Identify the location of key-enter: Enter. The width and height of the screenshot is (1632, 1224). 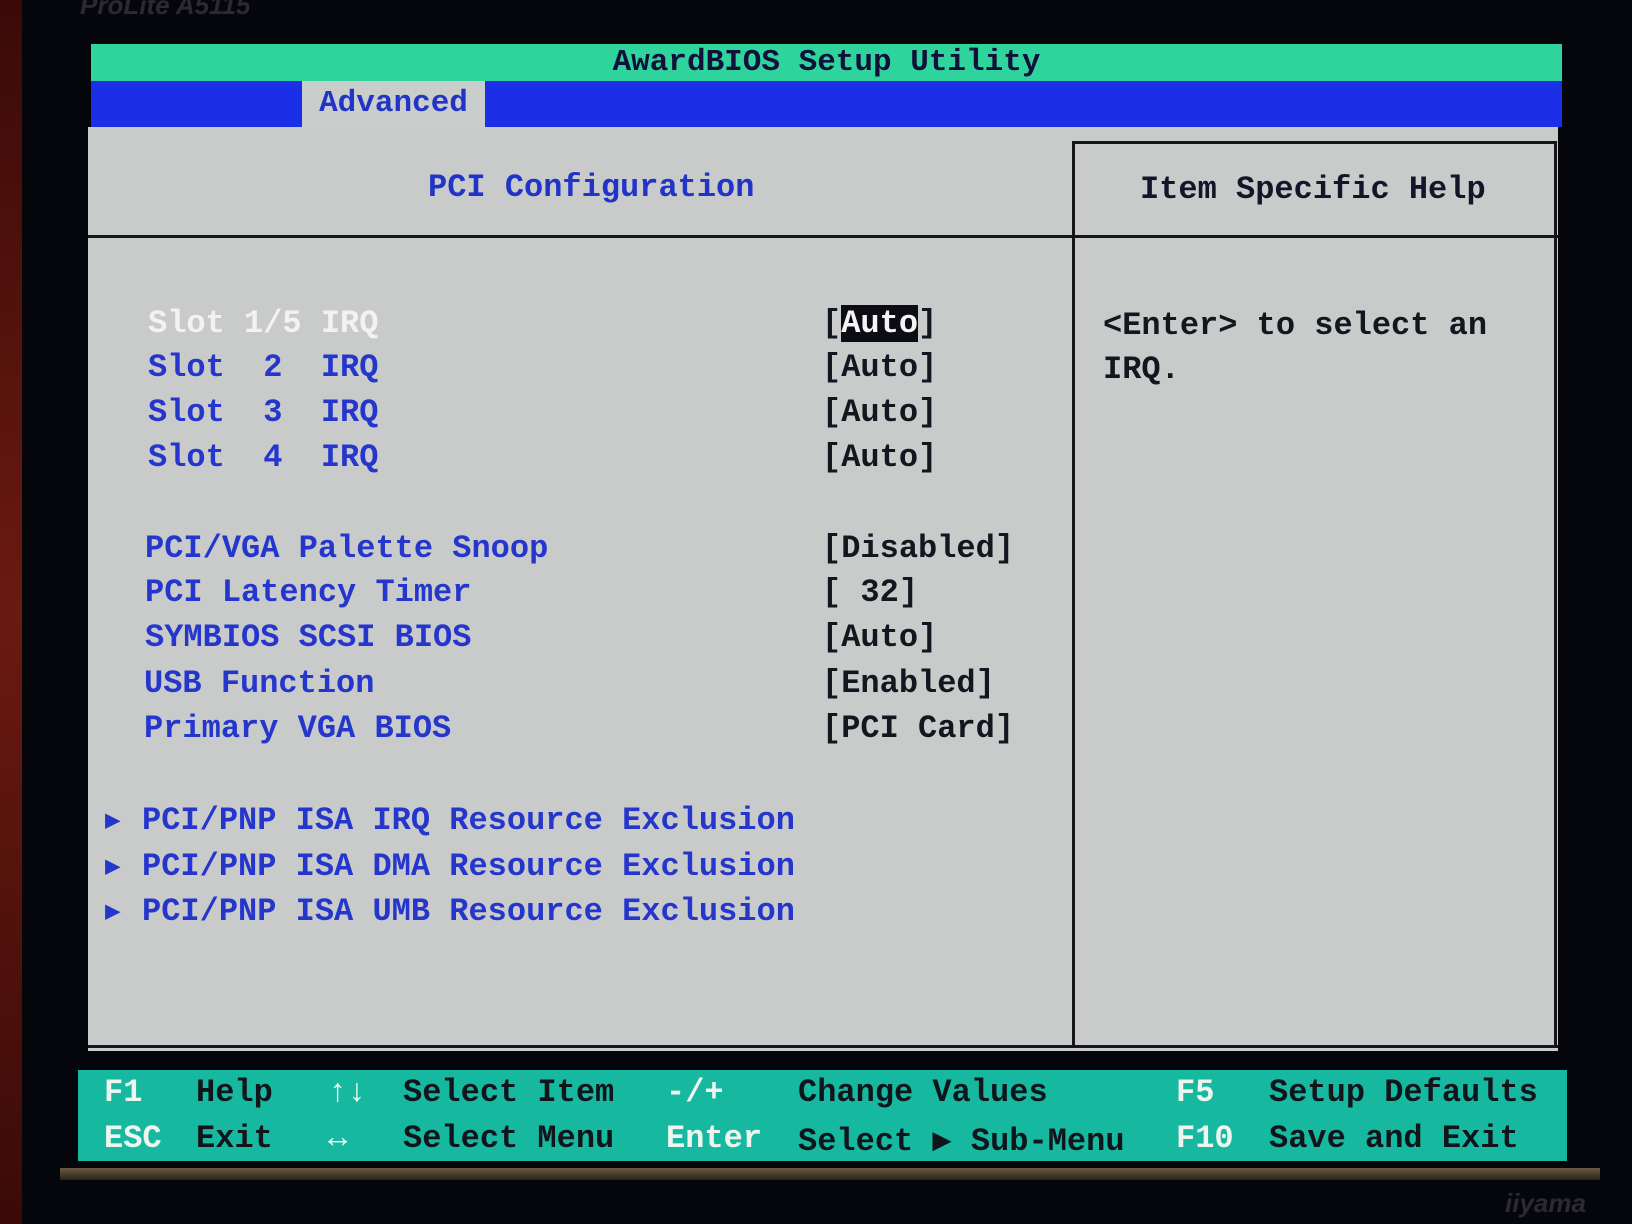
(714, 1138).